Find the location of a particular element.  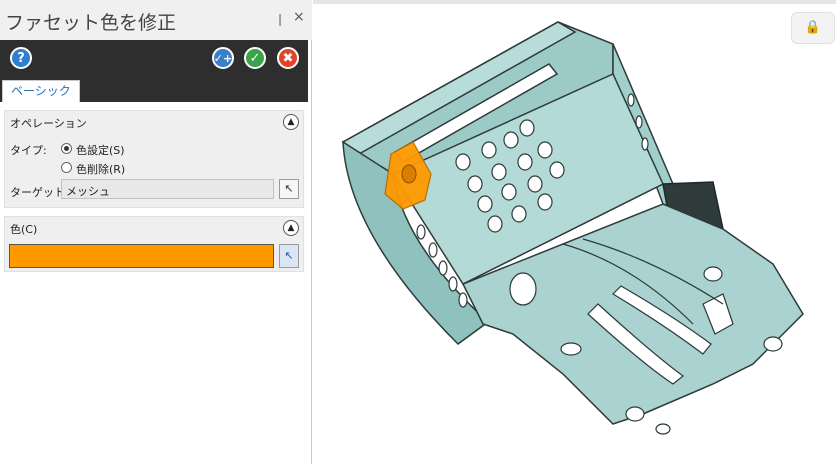

tab-basic: ベーシック is located at coordinates (41, 91).